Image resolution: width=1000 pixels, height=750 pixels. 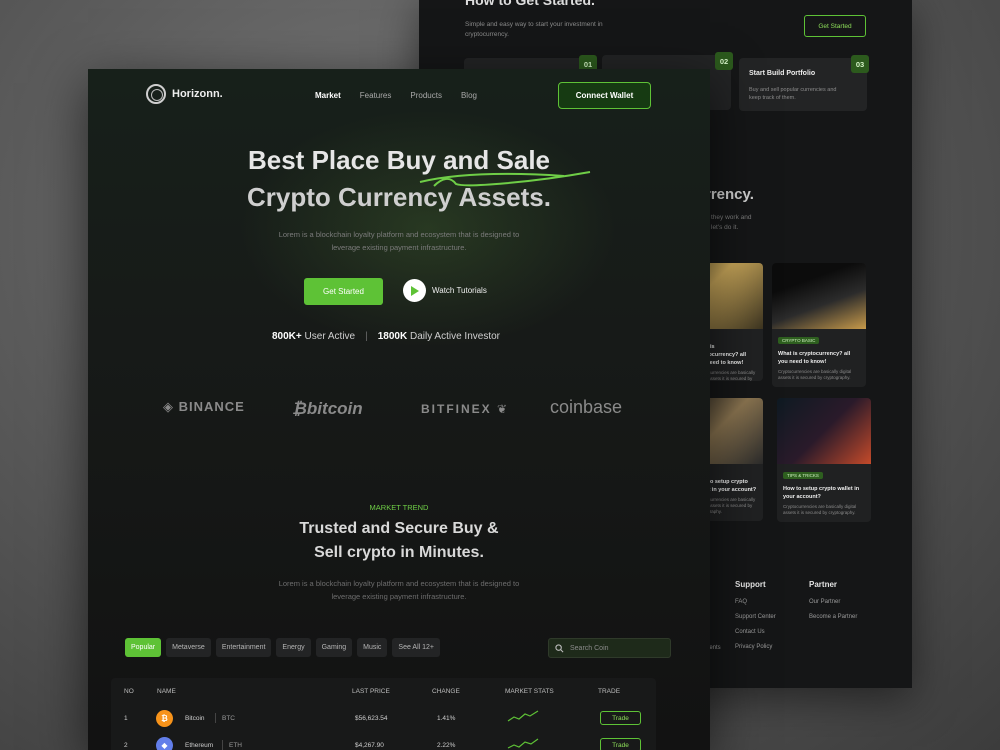 What do you see at coordinates (164, 743) in the screenshot?
I see `ethereum-icon: ◆` at bounding box center [164, 743].